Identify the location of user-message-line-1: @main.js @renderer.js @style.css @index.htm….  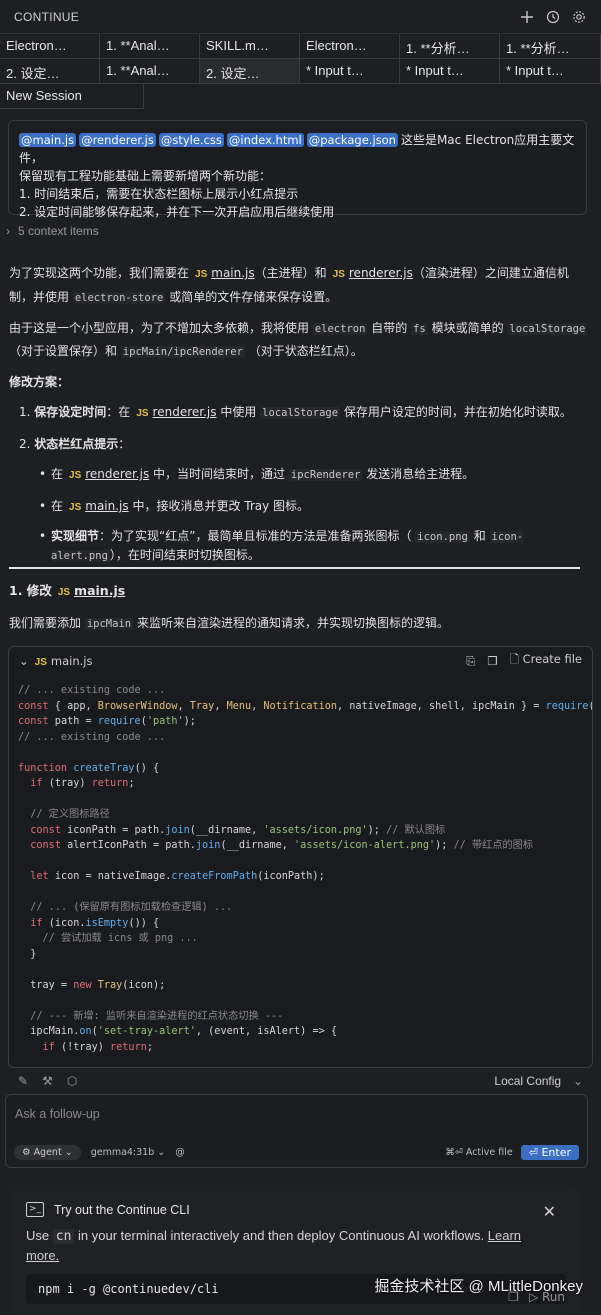
(297, 149).